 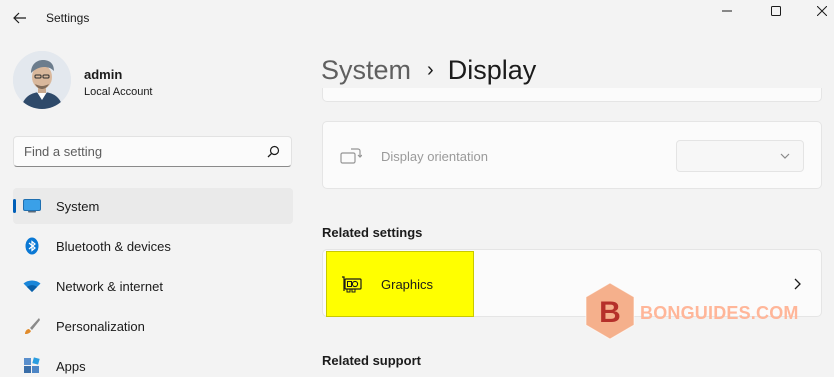 I want to click on search-box, so click(x=152, y=151).